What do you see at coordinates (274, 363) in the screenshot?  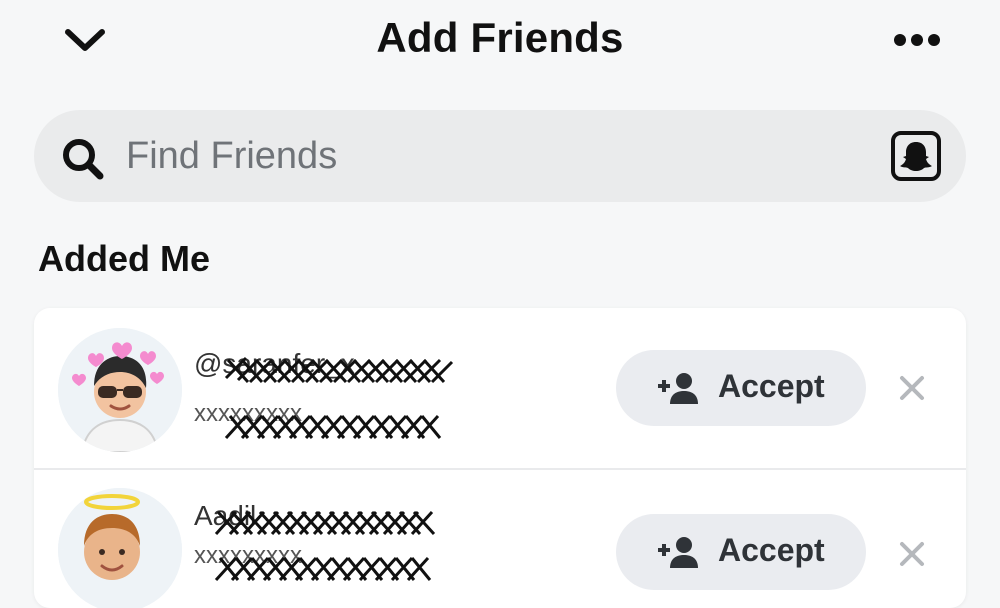 I see `friend-name: @saranfer_x` at bounding box center [274, 363].